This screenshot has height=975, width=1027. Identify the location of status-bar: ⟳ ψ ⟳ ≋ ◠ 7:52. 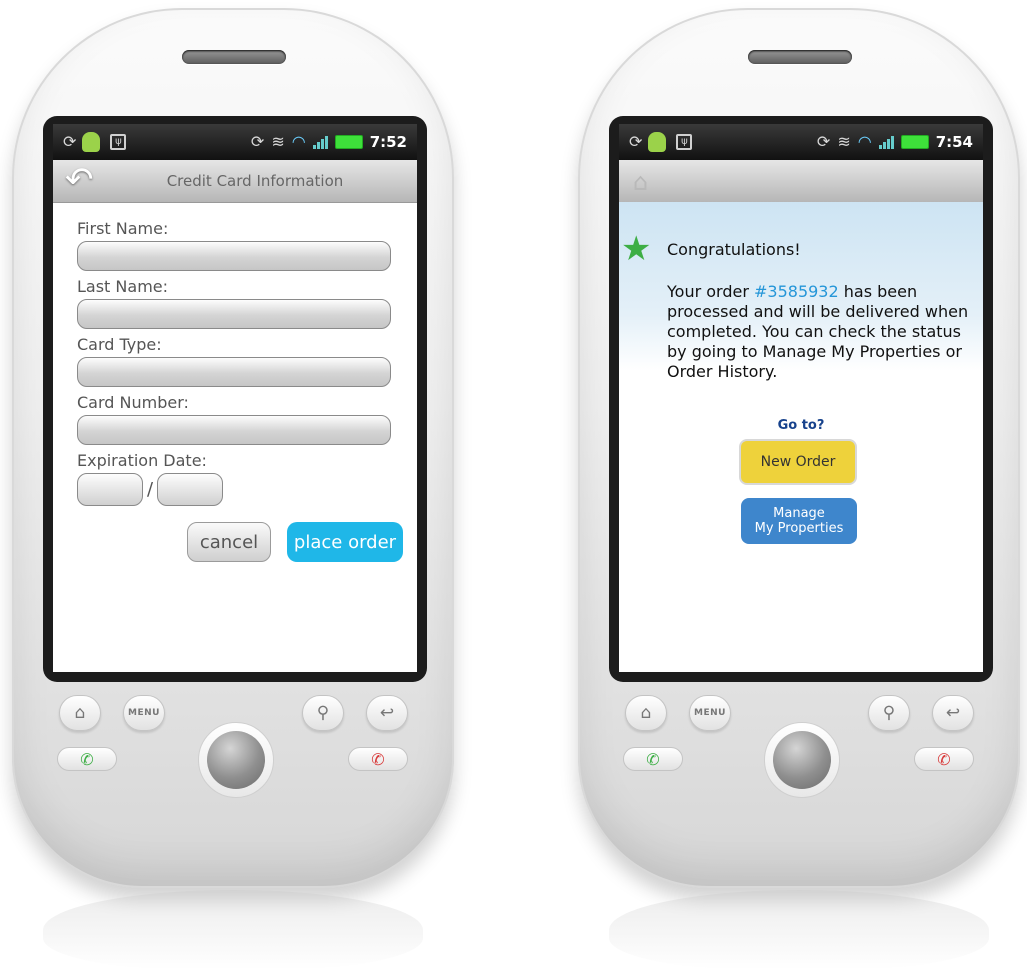
(235, 142).